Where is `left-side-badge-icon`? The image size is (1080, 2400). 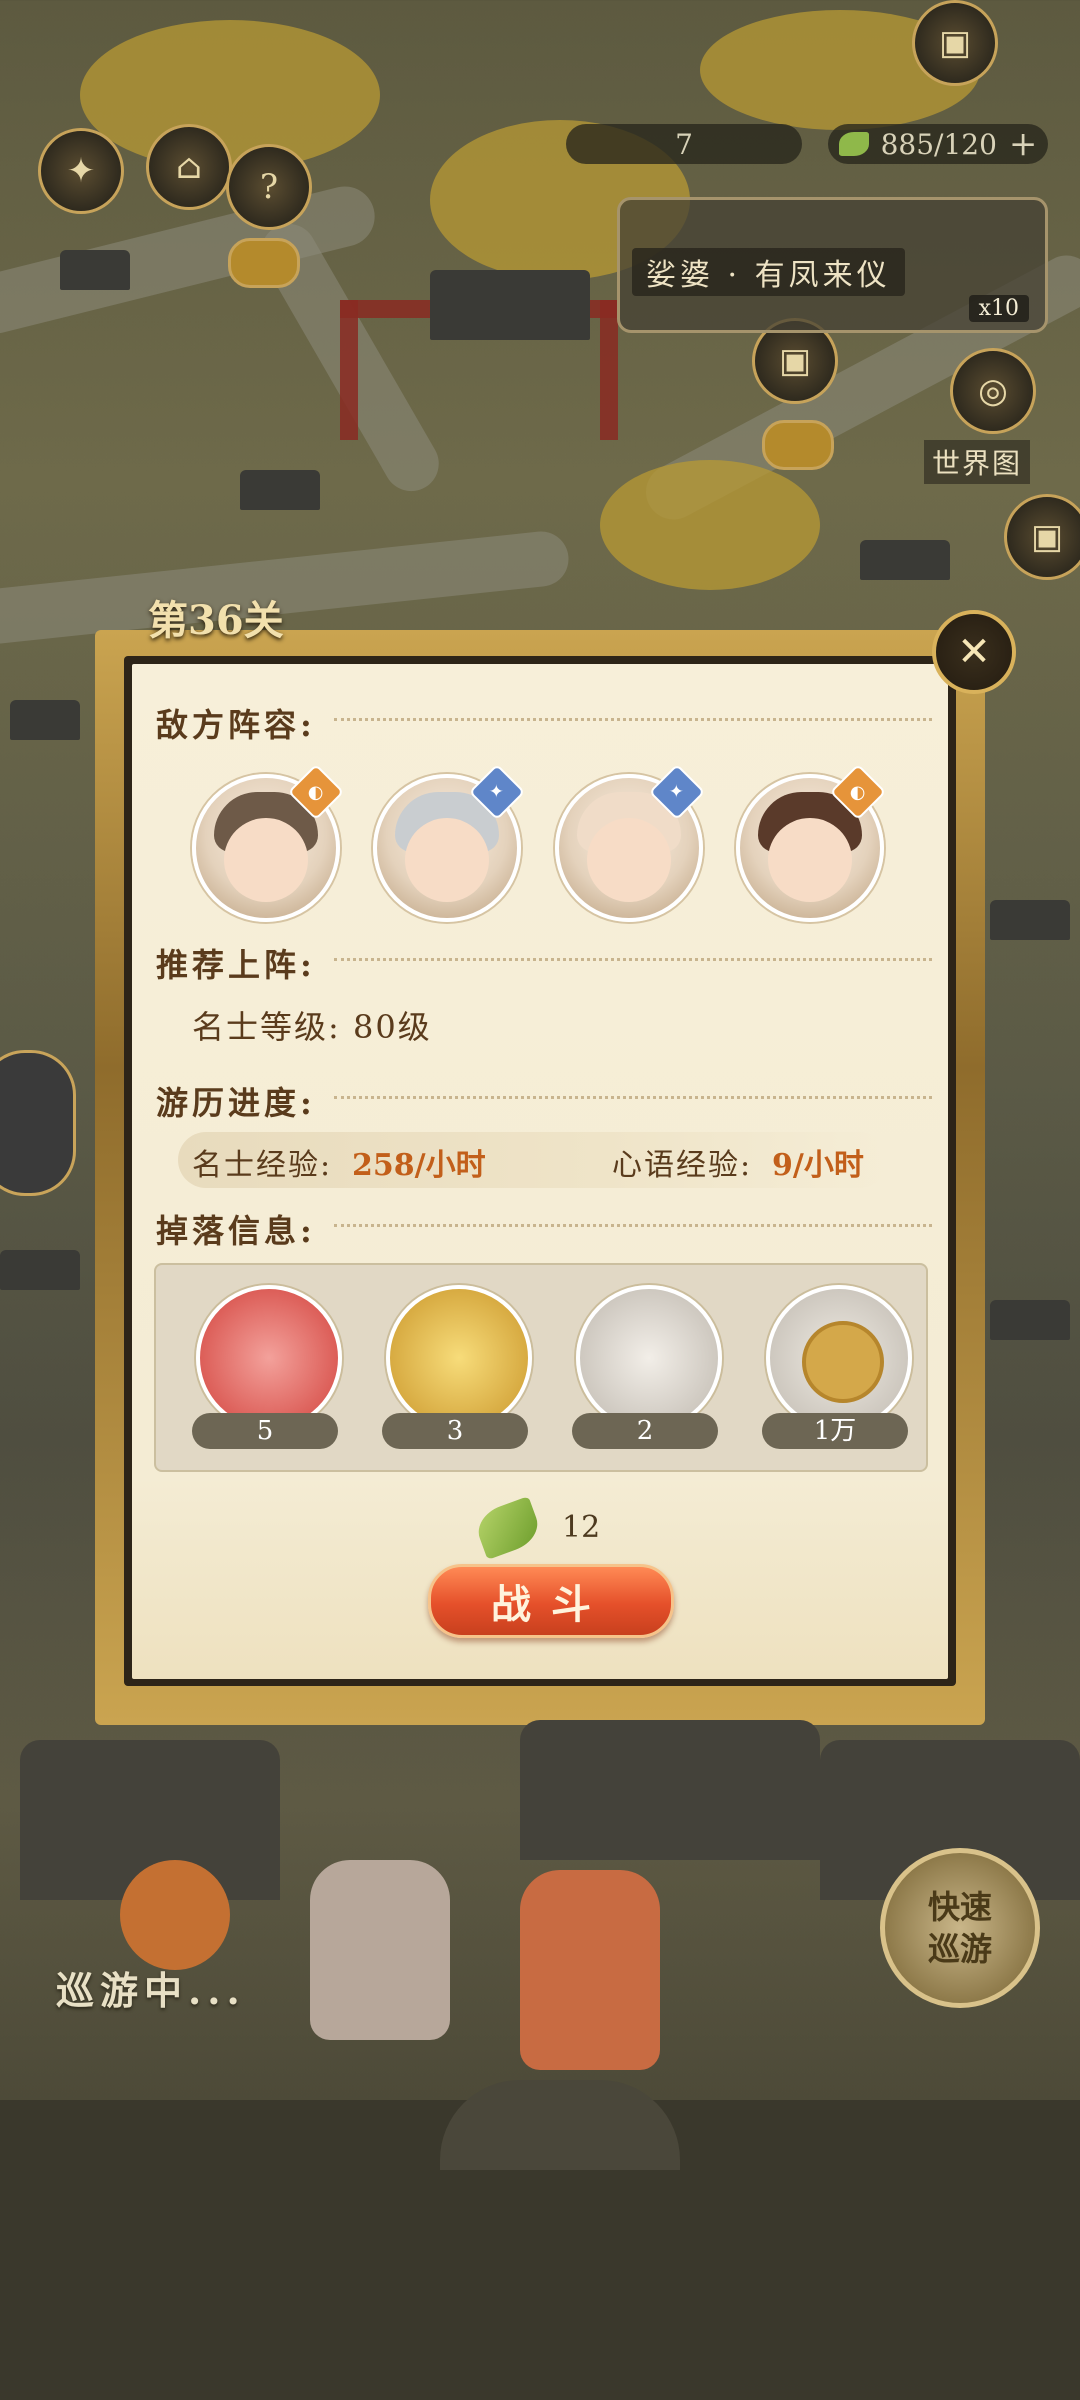 left-side-badge-icon is located at coordinates (38, 1123).